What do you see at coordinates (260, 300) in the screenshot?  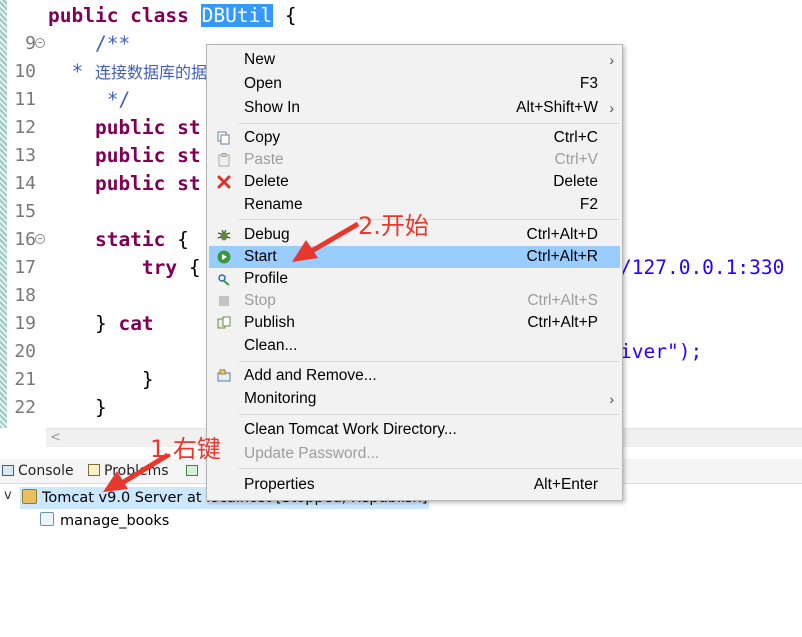 I see `menu-item-label: Stop` at bounding box center [260, 300].